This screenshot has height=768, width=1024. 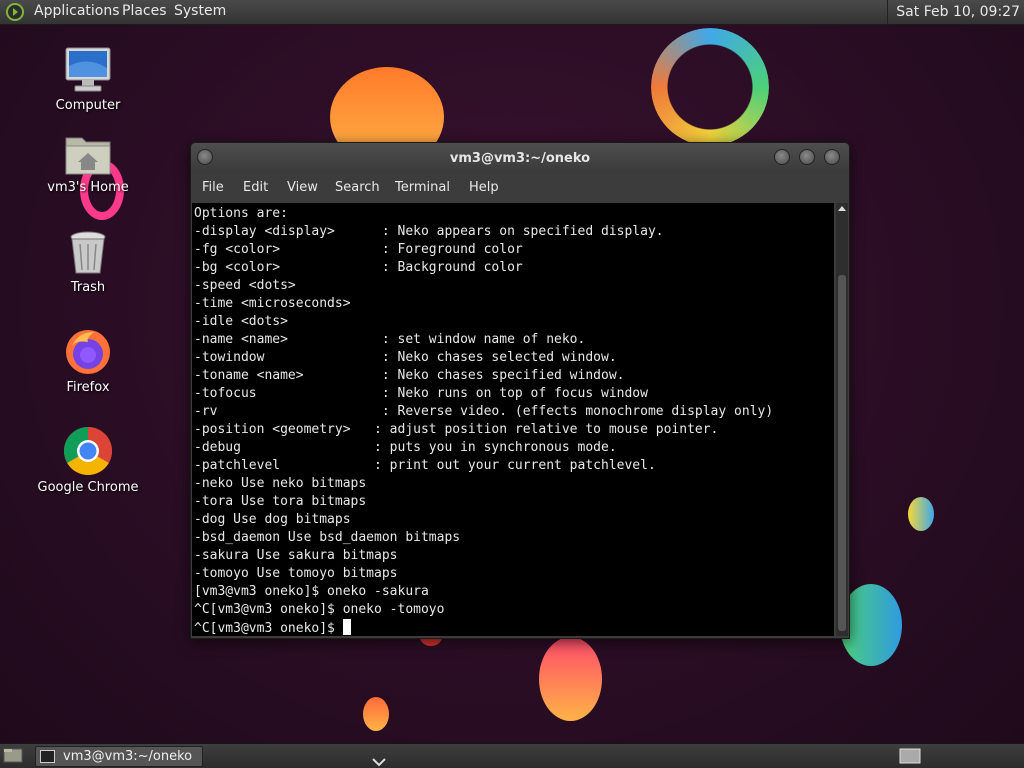 What do you see at coordinates (88, 487) in the screenshot?
I see `desktop-icon-label: Google Chrome` at bounding box center [88, 487].